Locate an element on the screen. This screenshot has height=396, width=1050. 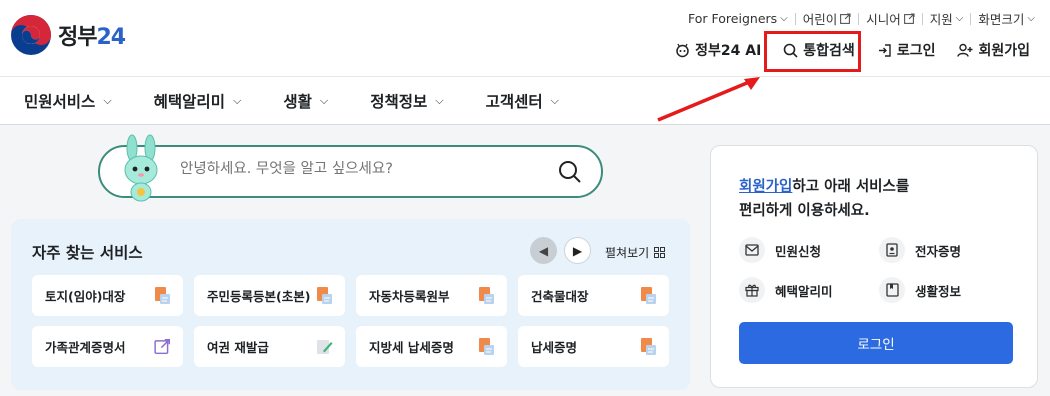
service-card-family-certificate: 가족관계증명서 is located at coordinates (107, 346).